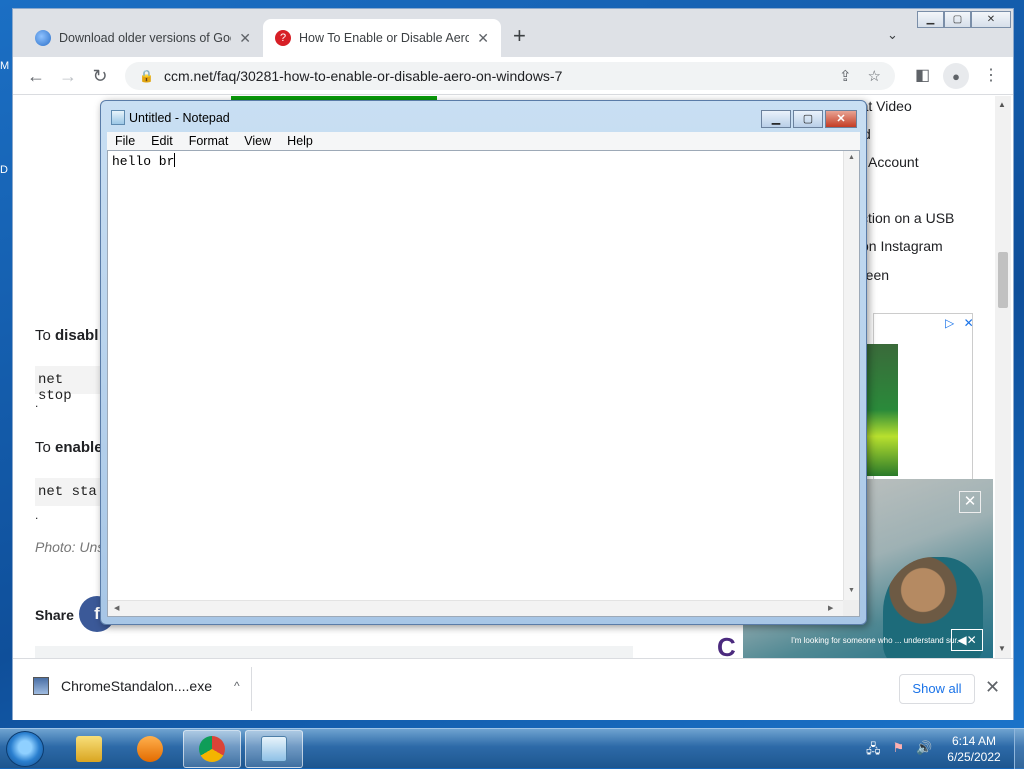 Image resolution: width=1024 pixels, height=769 pixels. I want to click on scroll-left-icon: ◀, so click(116, 608).